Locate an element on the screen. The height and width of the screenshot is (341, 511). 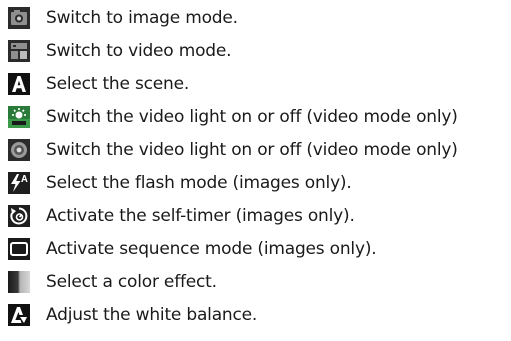
list-item: Adjust the white balance. is located at coordinates (255, 315).